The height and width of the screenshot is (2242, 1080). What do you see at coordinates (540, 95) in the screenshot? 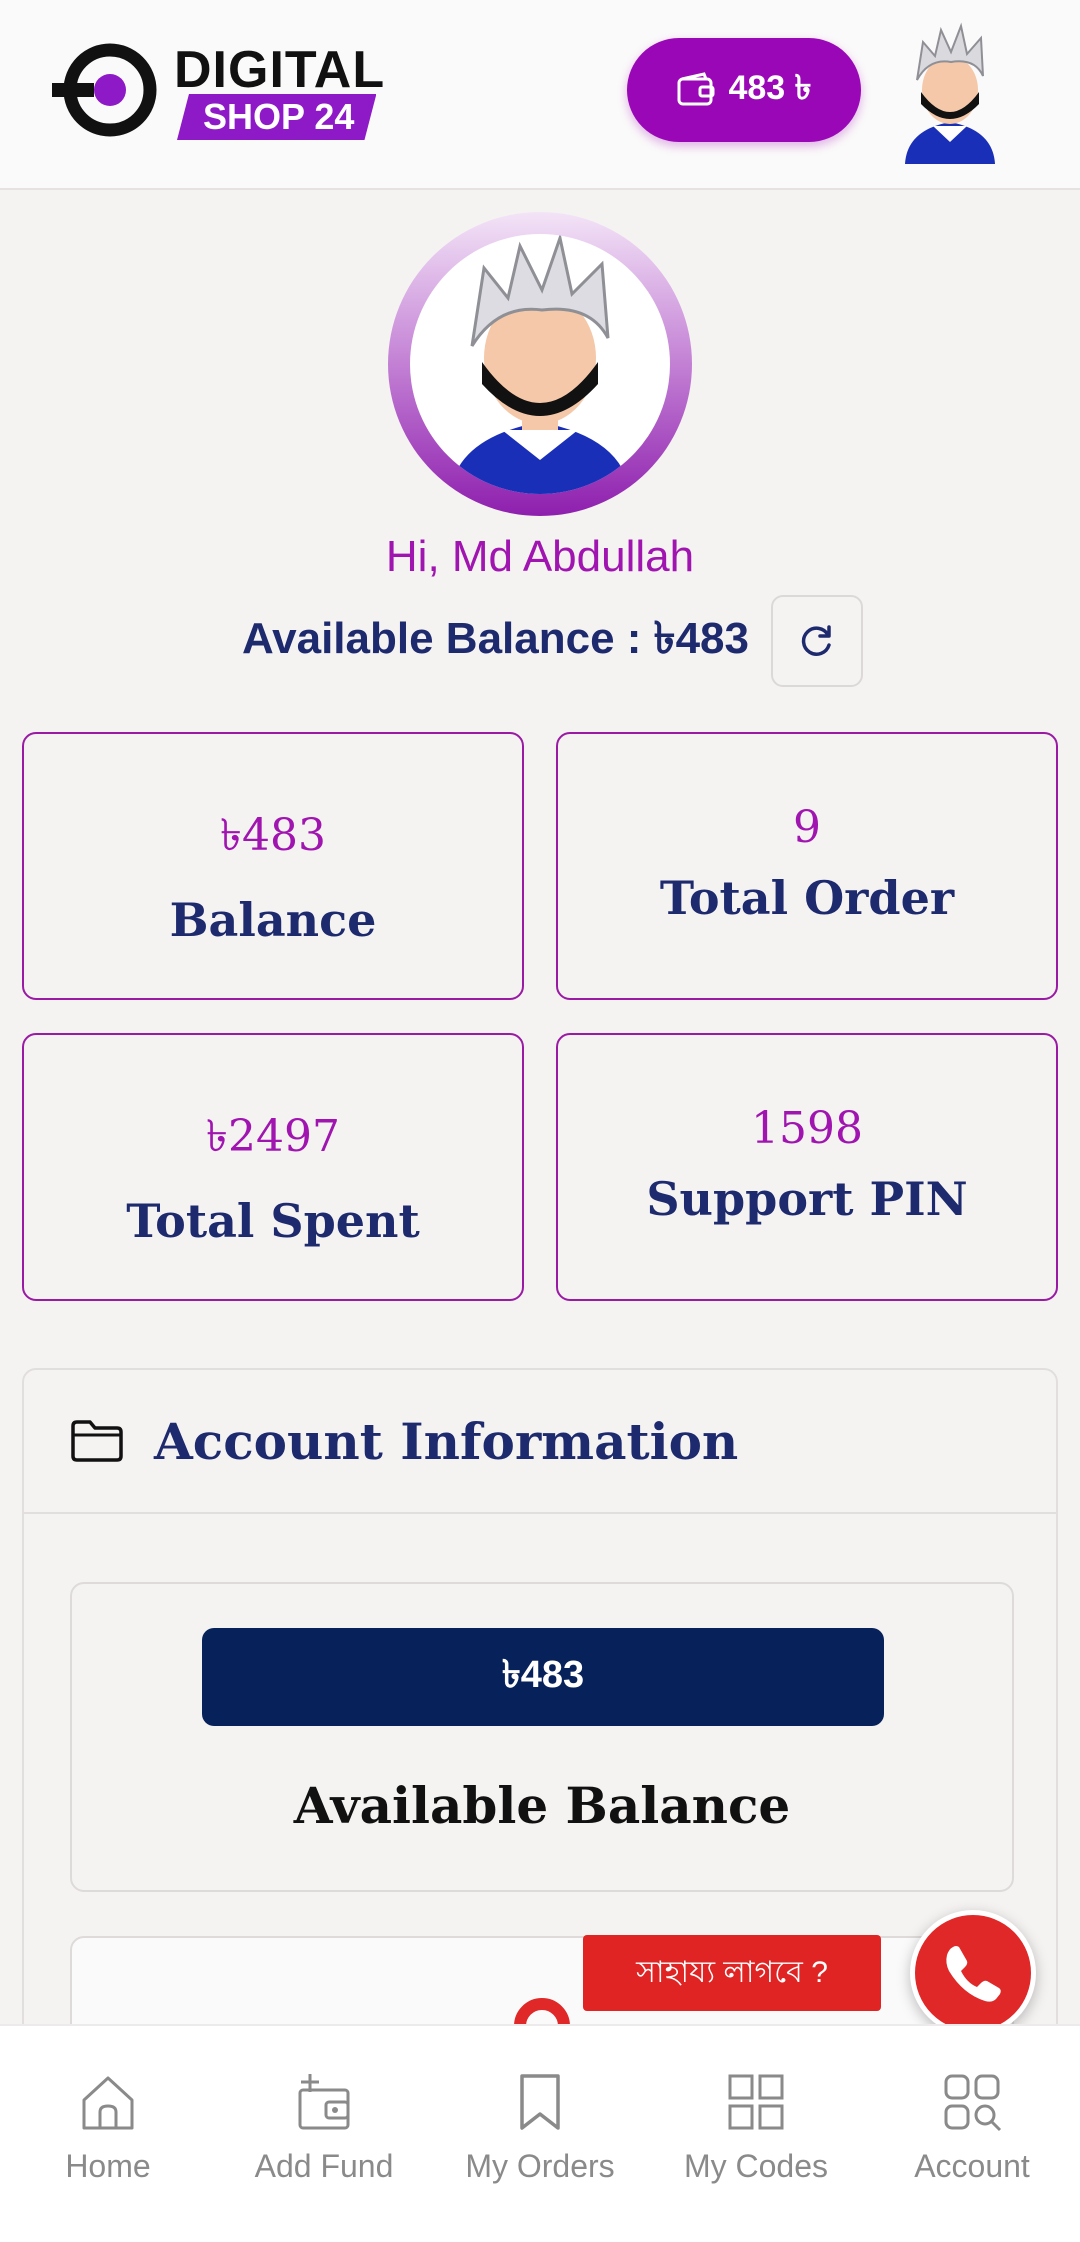
I see `top-app-bar: DIGITAL SHOP 24 483 ৳` at bounding box center [540, 95].